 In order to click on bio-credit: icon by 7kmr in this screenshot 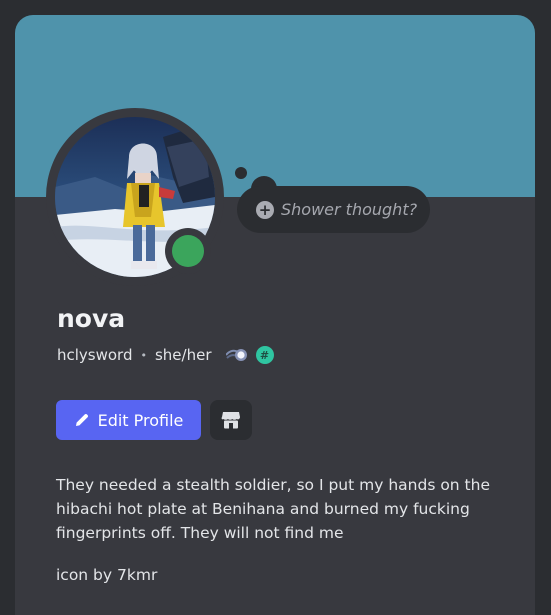, I will do `click(107, 575)`.